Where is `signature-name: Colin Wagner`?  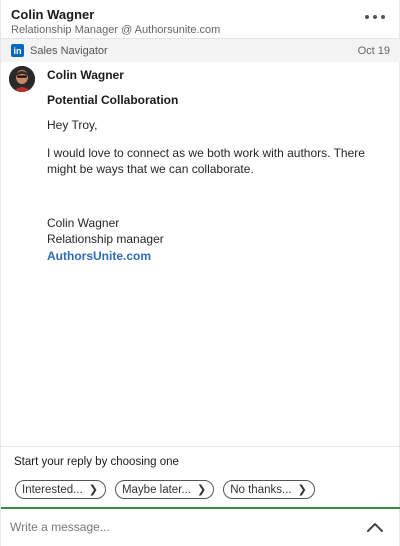
signature-name: Colin Wagner is located at coordinates (83, 223).